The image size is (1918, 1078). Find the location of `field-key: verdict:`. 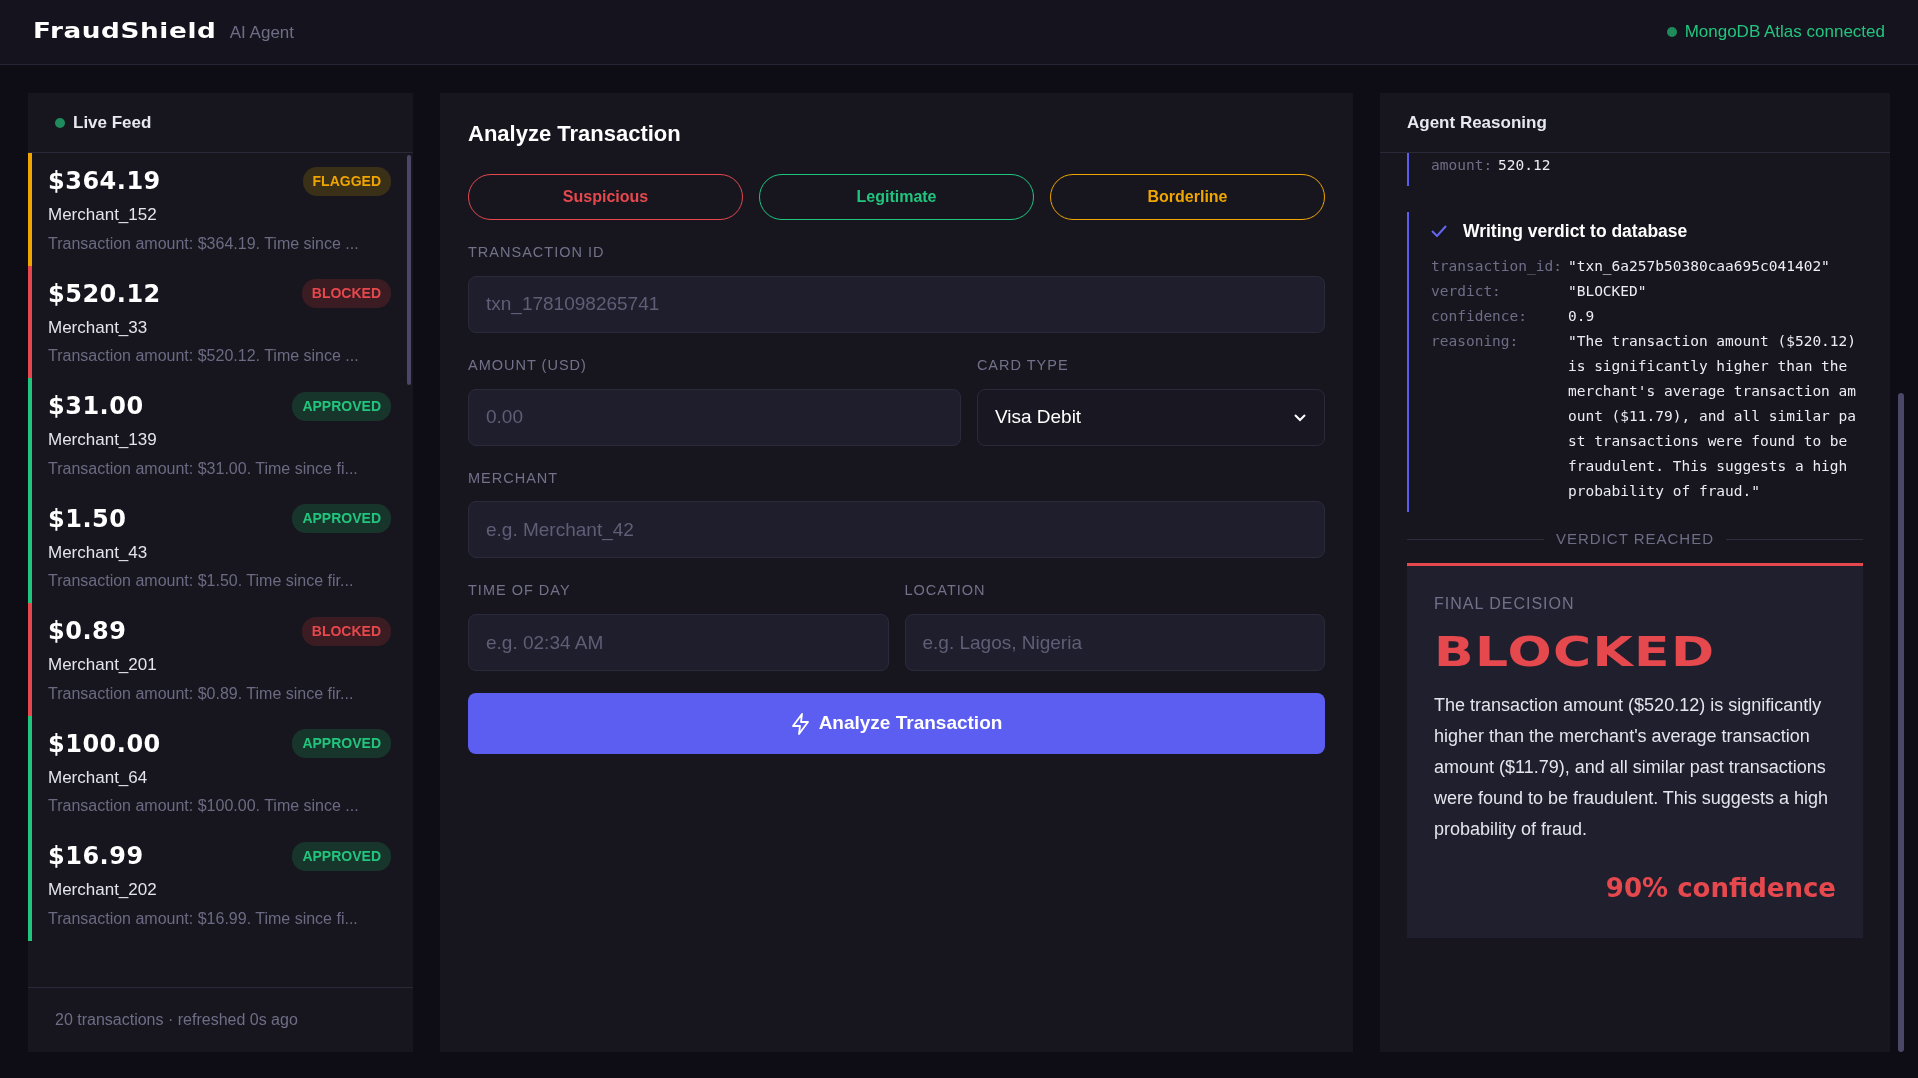

field-key: verdict: is located at coordinates (1496, 292).